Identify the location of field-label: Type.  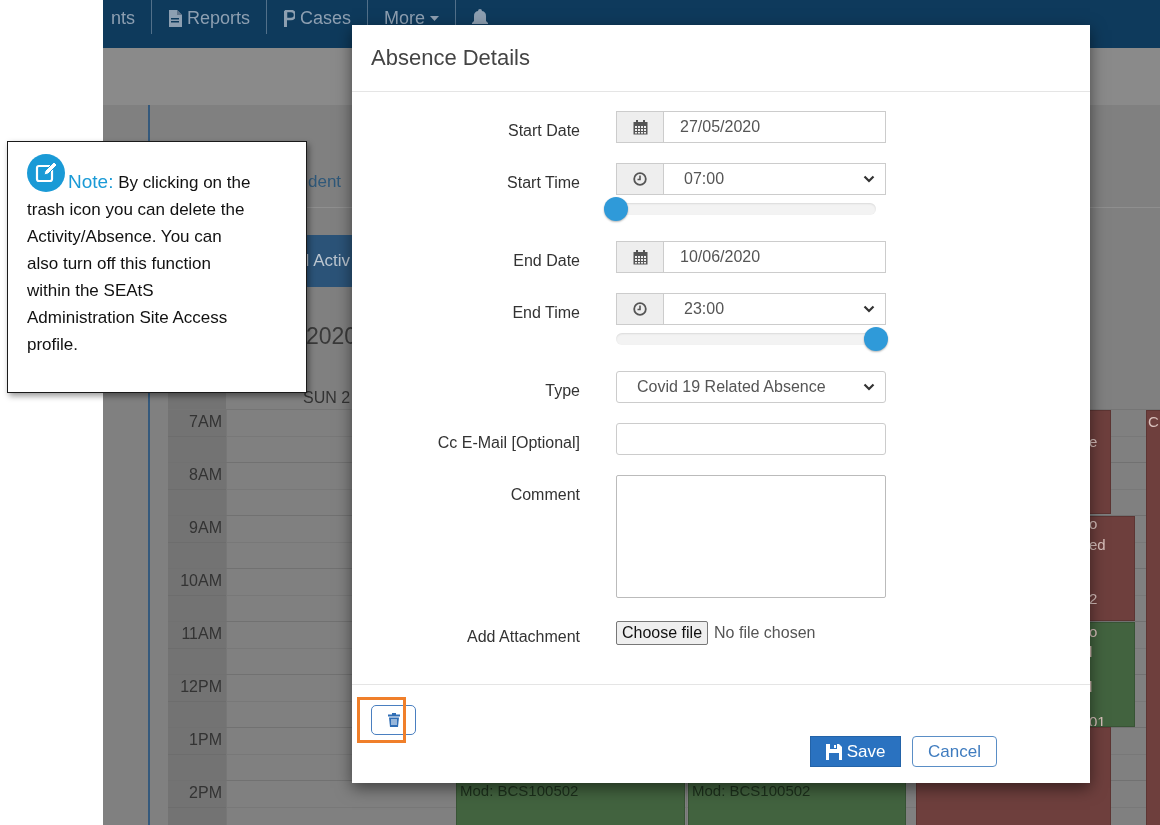
(562, 390).